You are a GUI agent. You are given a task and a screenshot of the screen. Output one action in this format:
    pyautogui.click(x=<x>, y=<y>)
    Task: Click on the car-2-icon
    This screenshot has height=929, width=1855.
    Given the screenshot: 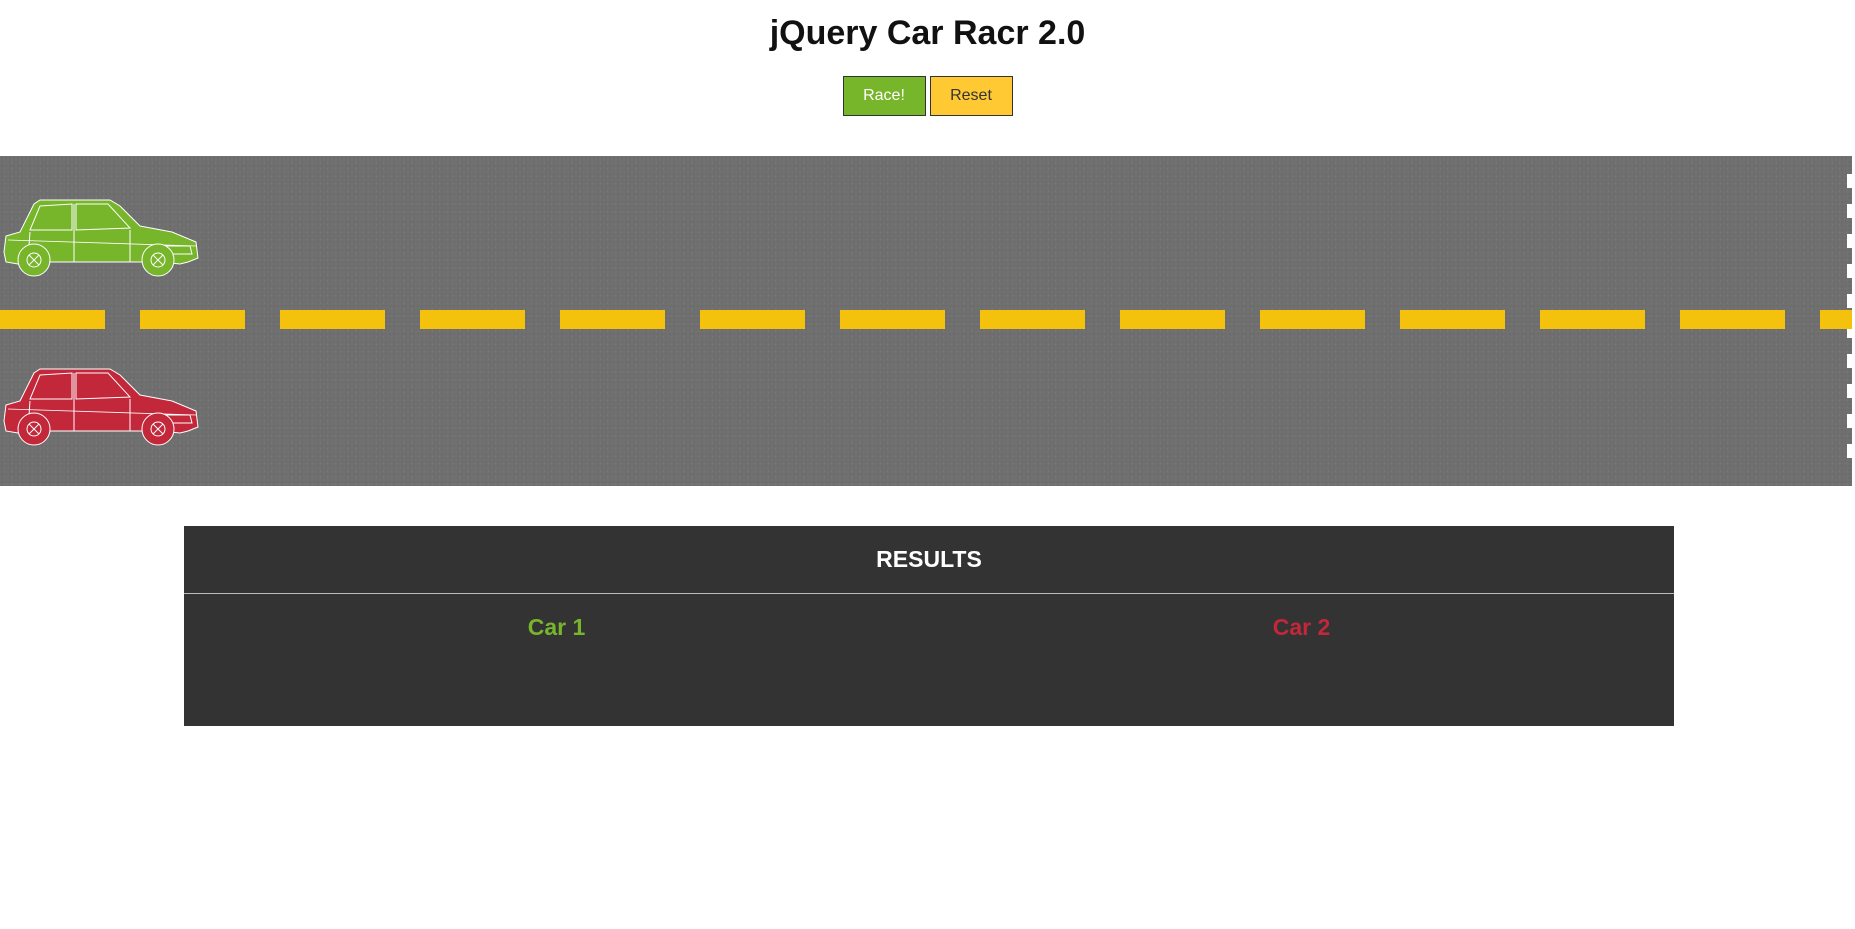 What is the action you would take?
    pyautogui.click(x=101, y=407)
    